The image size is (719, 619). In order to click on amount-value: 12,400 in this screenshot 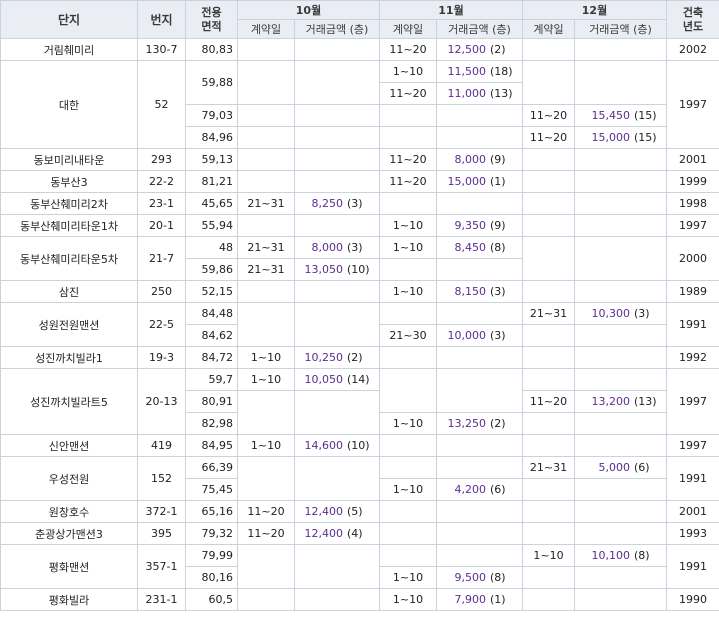, I will do `click(324, 533)`.